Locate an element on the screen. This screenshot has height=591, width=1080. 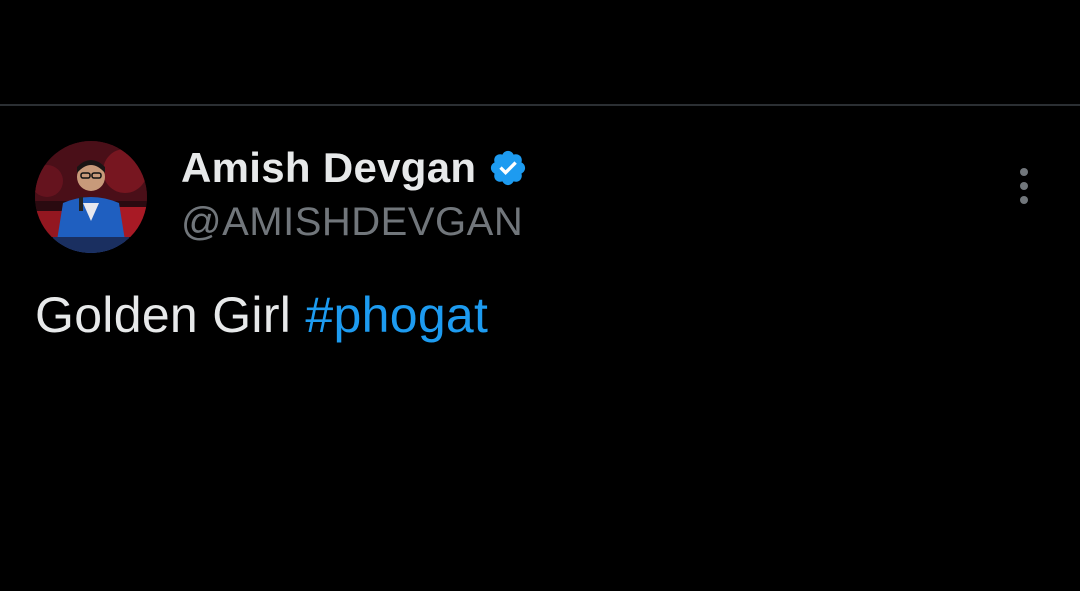
hashtag-link: #phogat is located at coordinates (396, 315).